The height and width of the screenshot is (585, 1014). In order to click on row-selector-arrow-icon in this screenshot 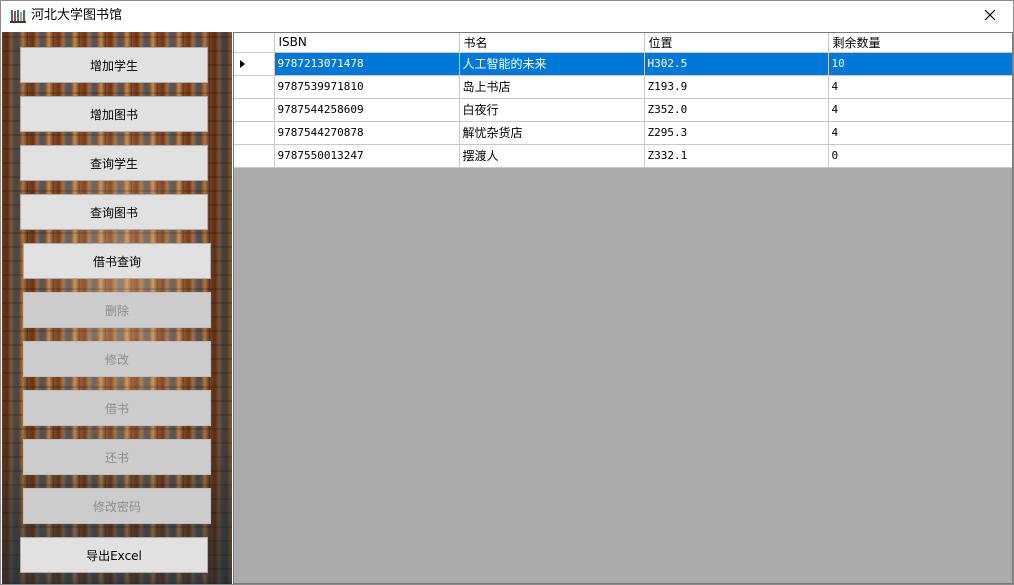, I will do `click(242, 63)`.